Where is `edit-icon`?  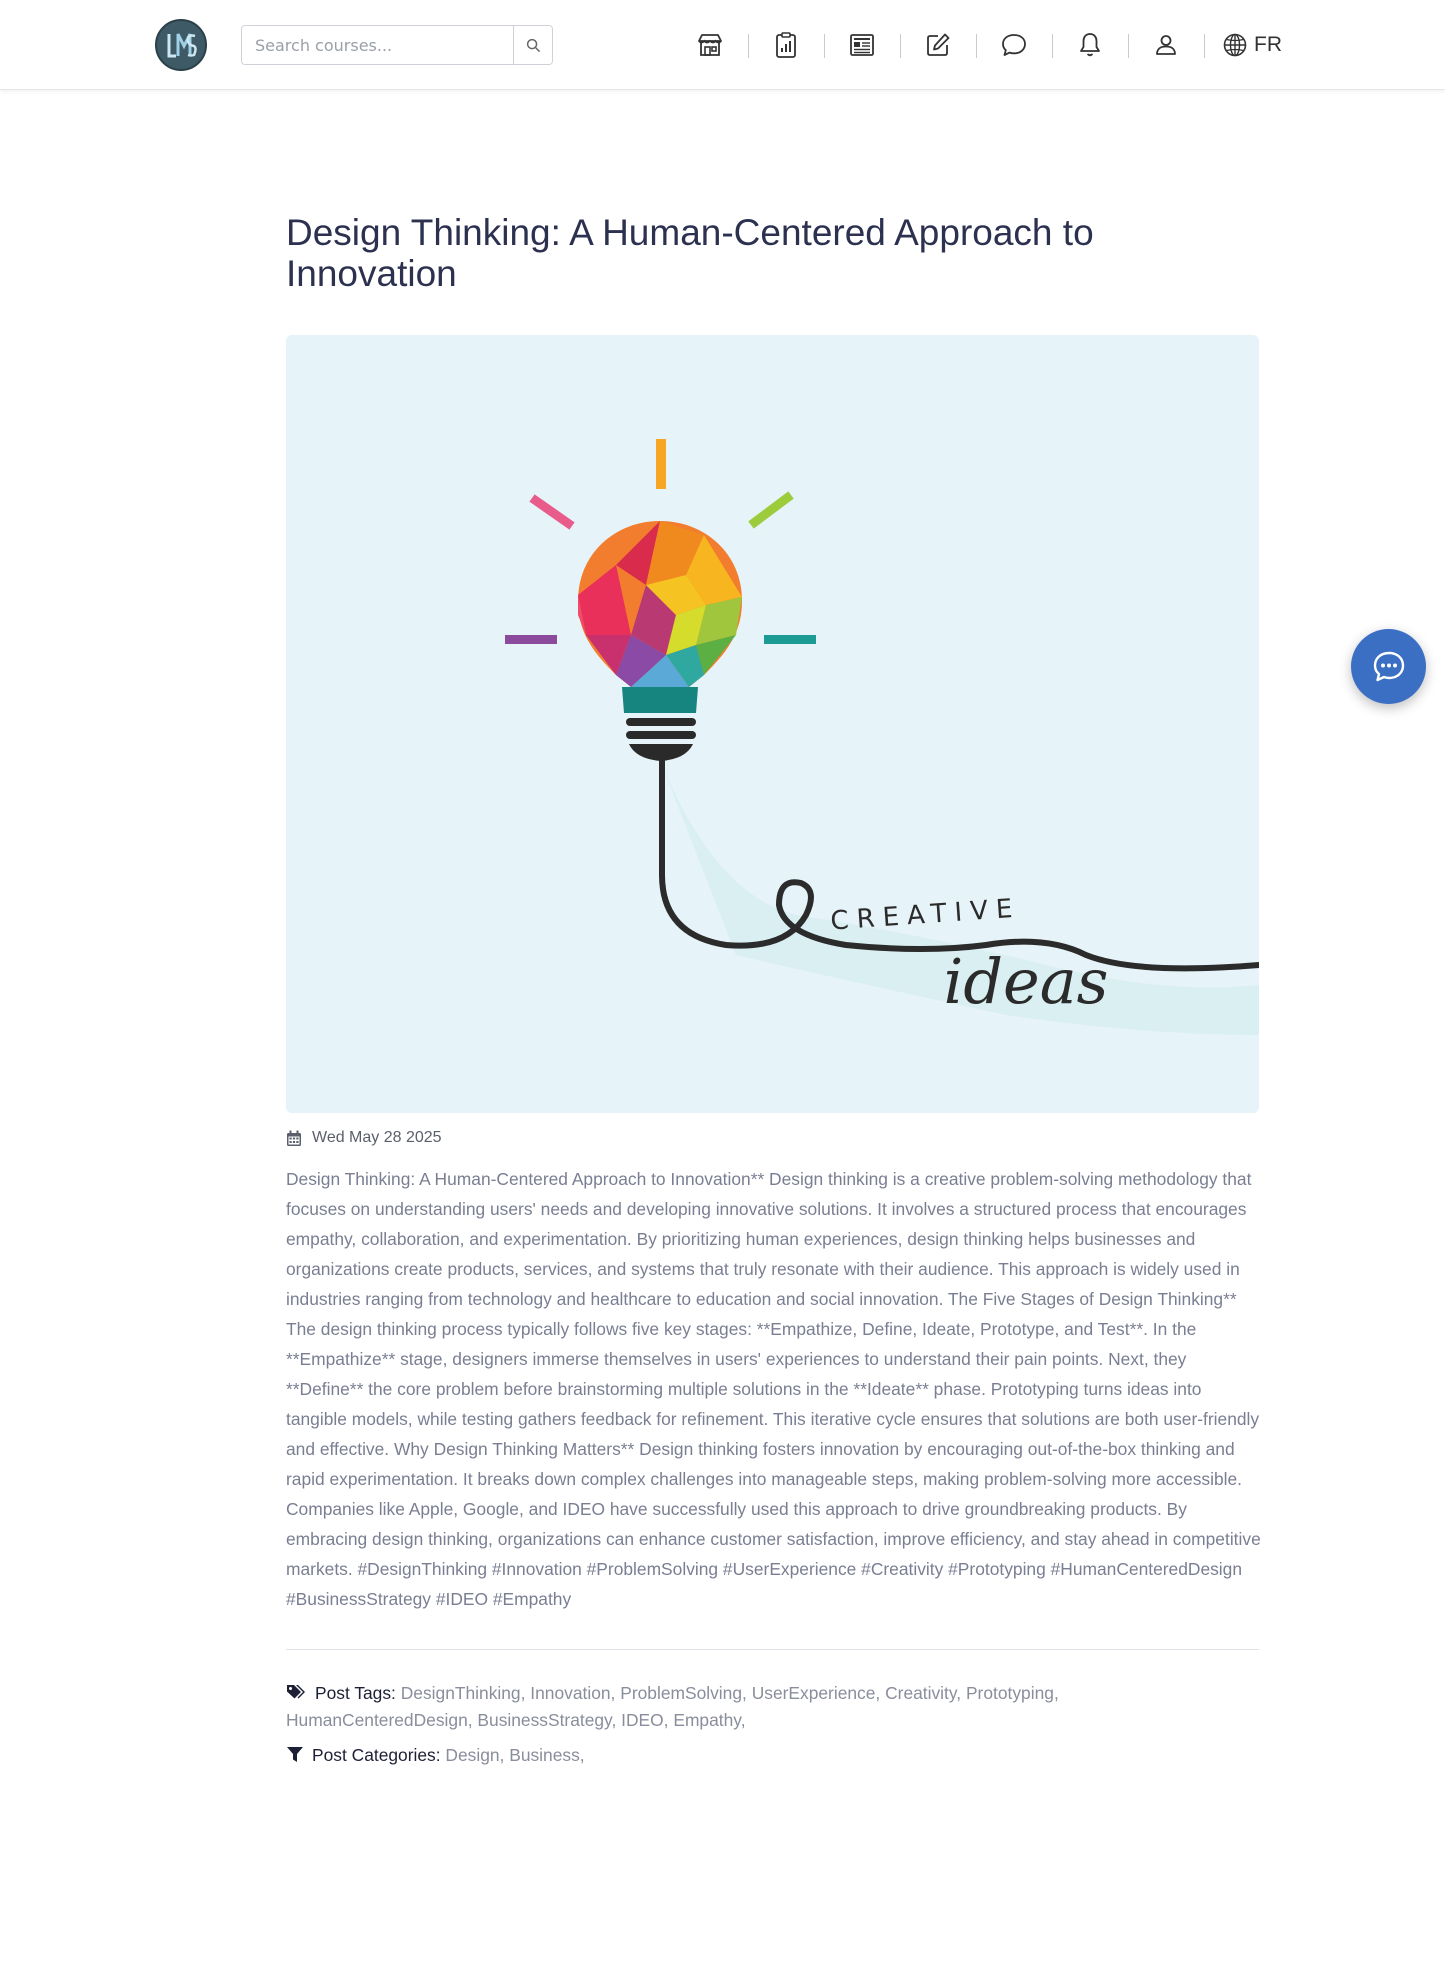 edit-icon is located at coordinates (938, 44).